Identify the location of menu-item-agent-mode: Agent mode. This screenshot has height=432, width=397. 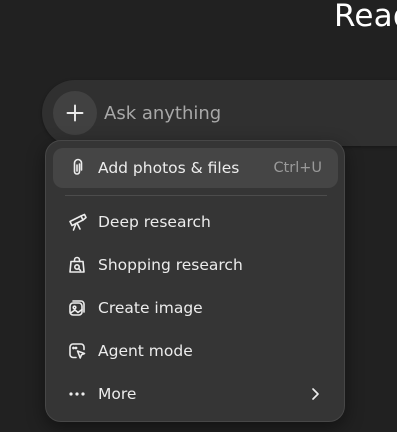
(195, 351).